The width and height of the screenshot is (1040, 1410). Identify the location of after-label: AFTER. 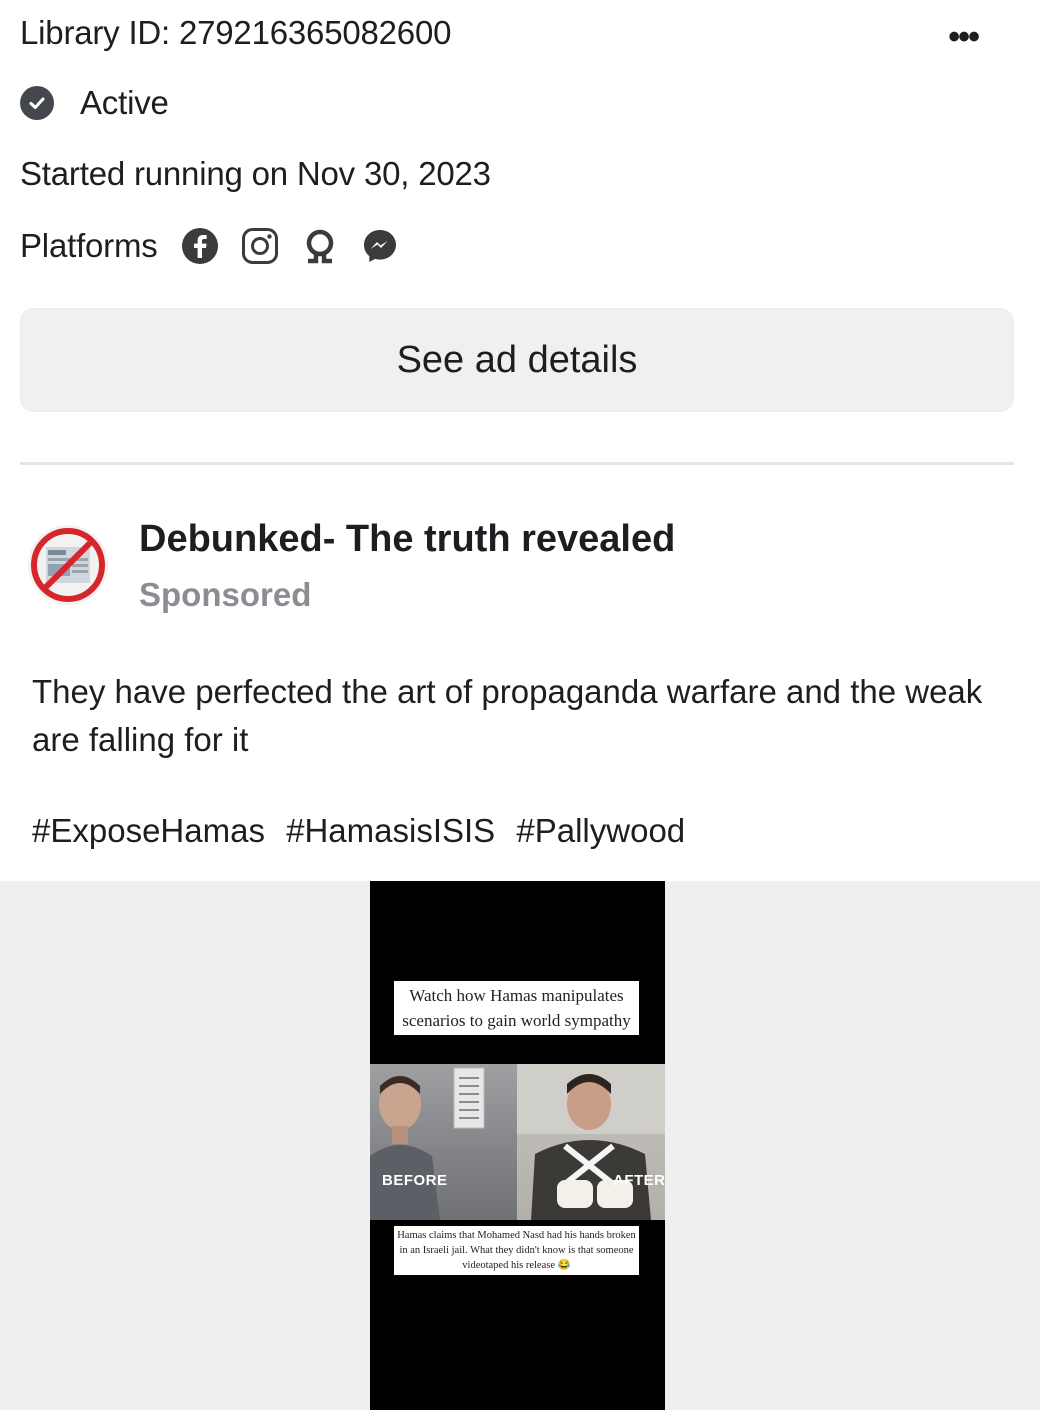
(639, 1180).